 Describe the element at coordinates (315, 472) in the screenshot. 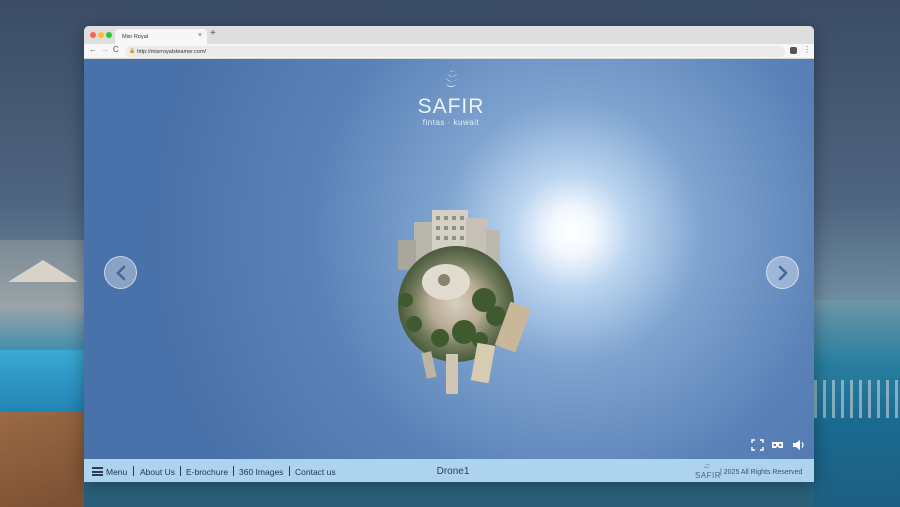

I see `contact-us-link: Contact us` at that location.